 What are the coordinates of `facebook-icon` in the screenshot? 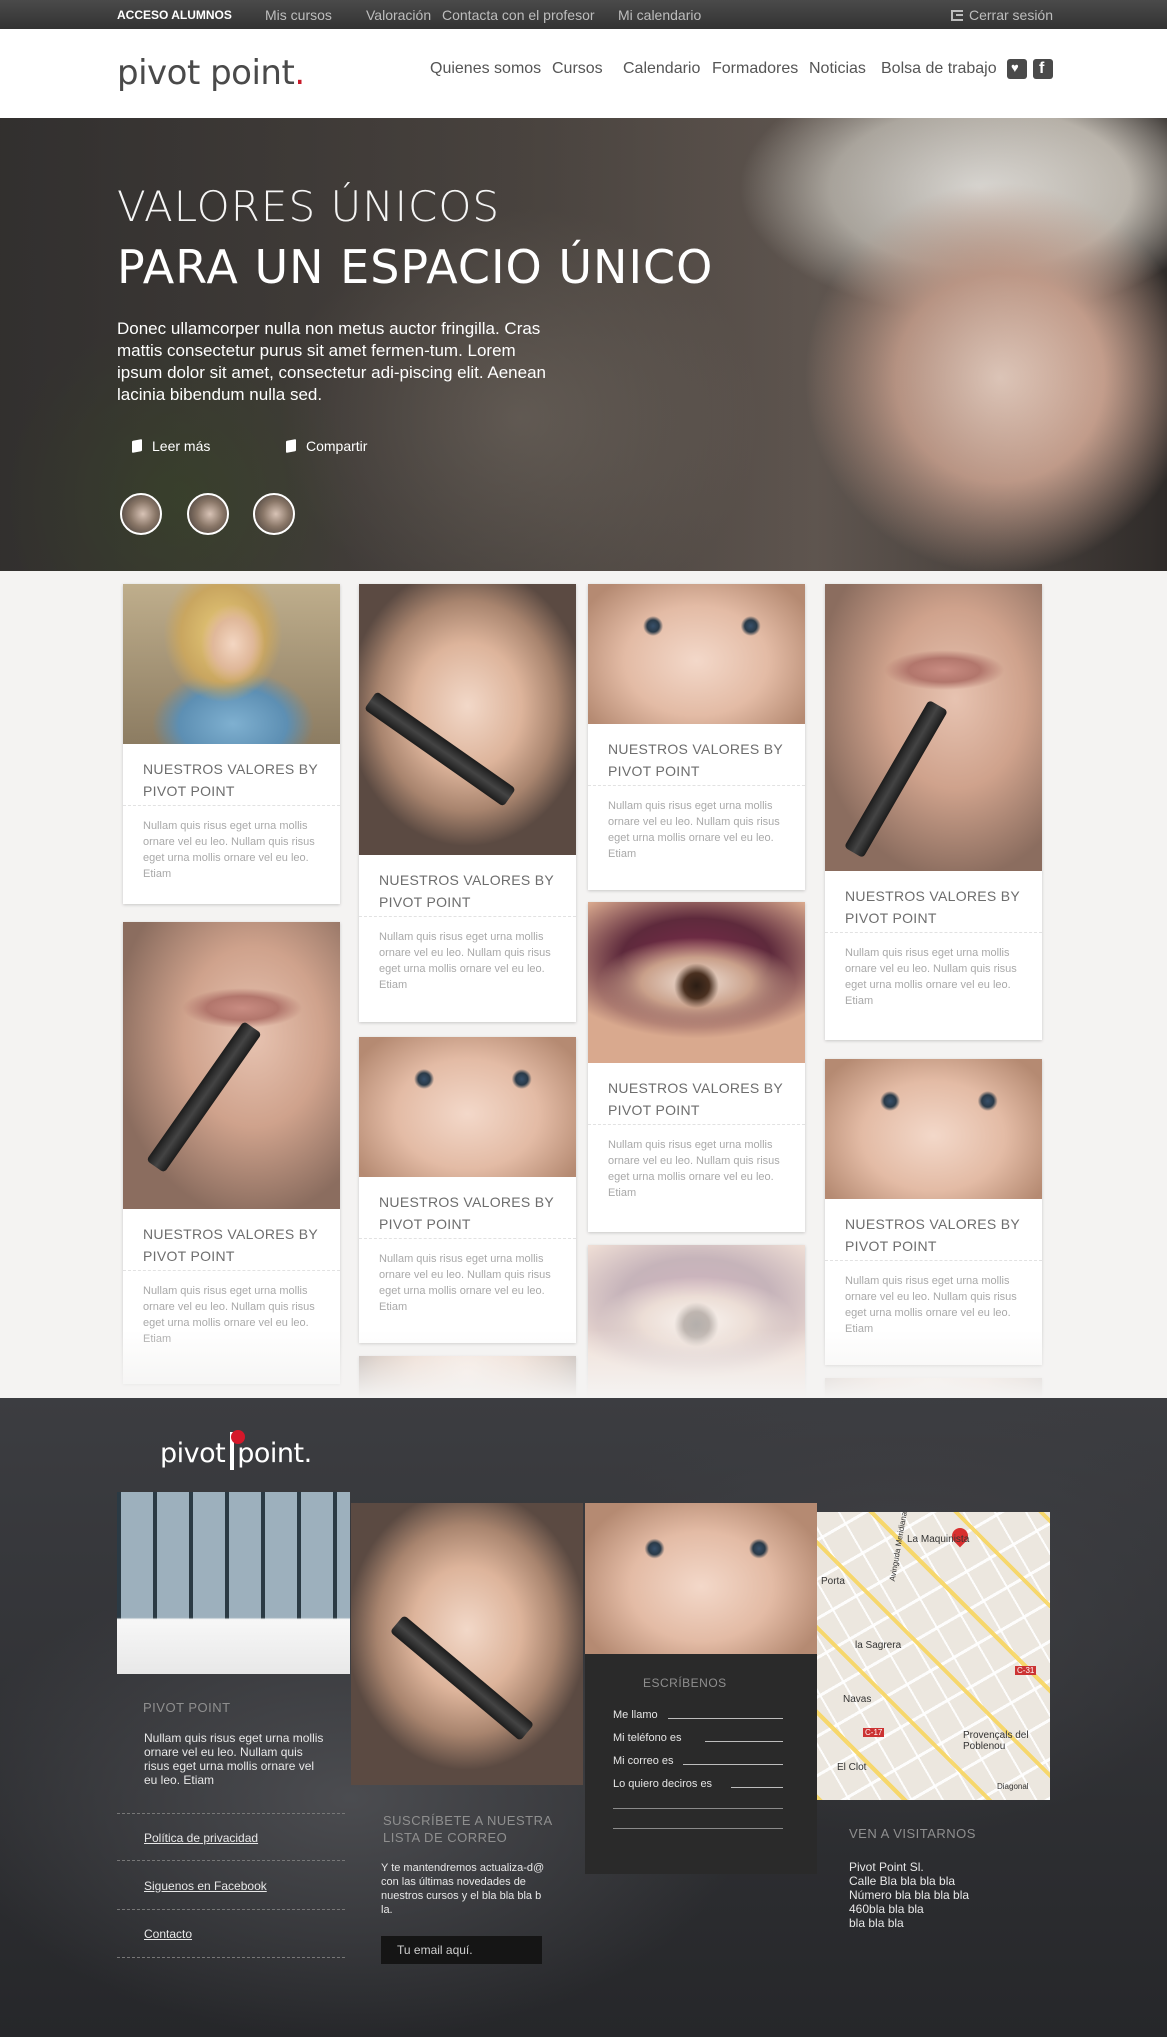 It's located at (1043, 69).